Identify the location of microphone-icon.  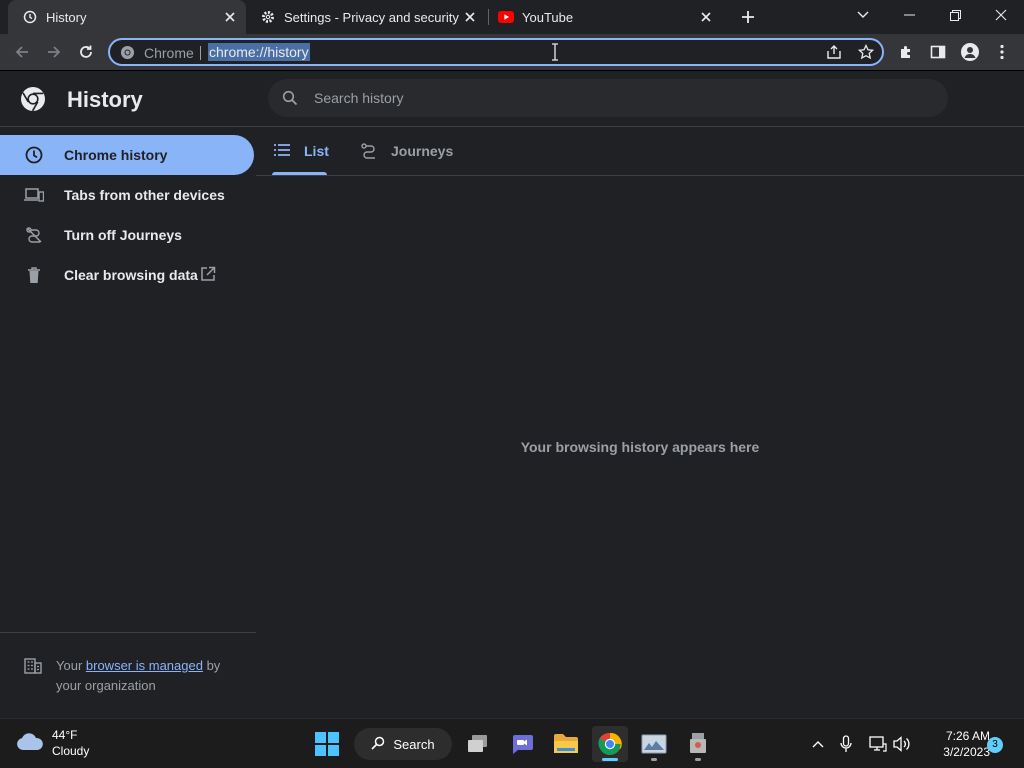
(846, 743).